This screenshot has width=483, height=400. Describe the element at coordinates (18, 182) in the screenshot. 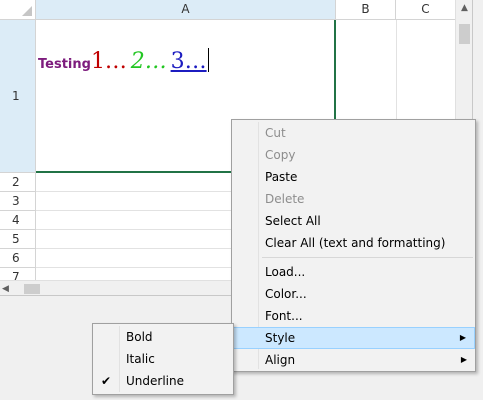

I see `row-header-2: 2` at that location.